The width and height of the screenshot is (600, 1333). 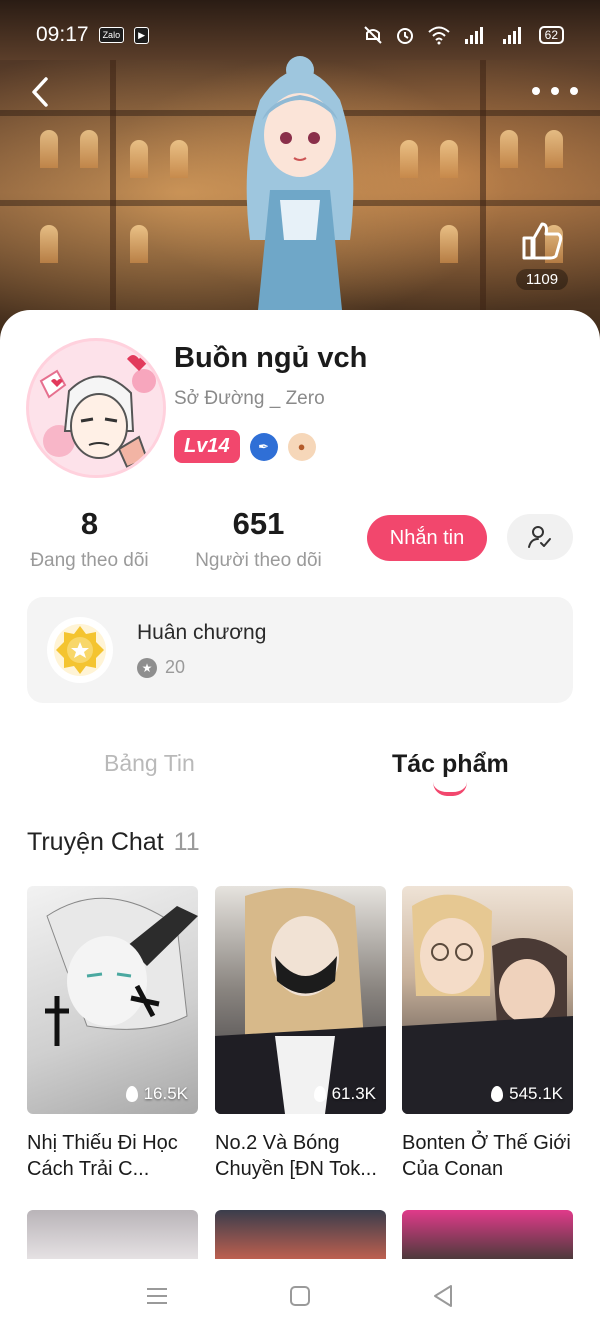 What do you see at coordinates (427, 538) in the screenshot?
I see `message-button: Nhắn tin` at bounding box center [427, 538].